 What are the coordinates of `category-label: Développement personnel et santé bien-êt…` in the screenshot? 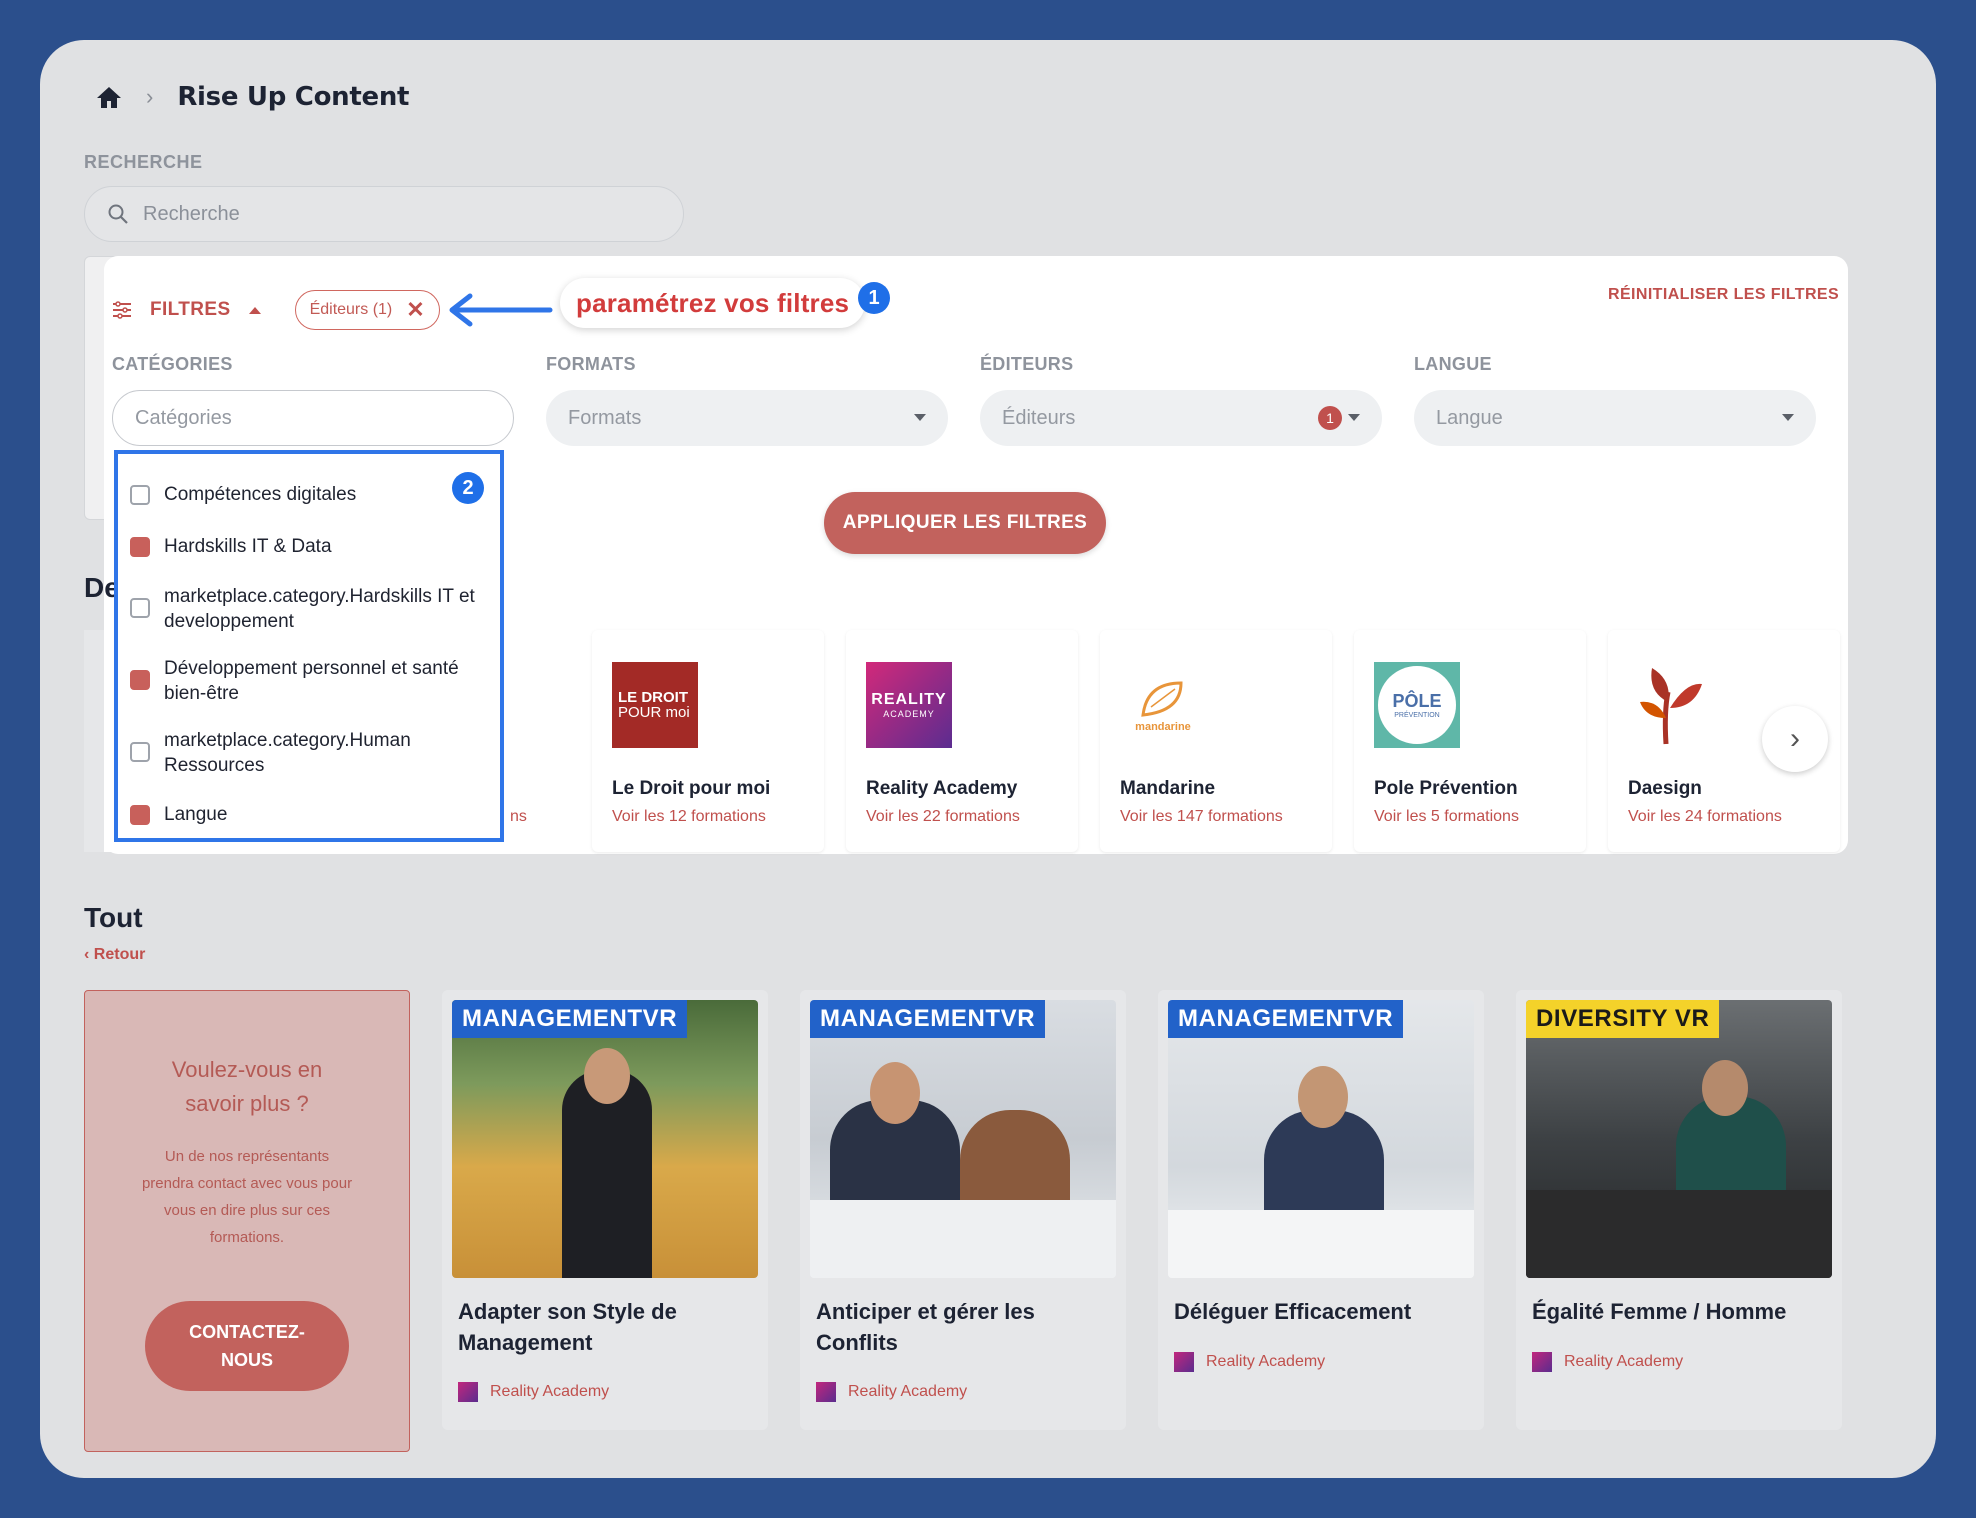 It's located at (311, 681).